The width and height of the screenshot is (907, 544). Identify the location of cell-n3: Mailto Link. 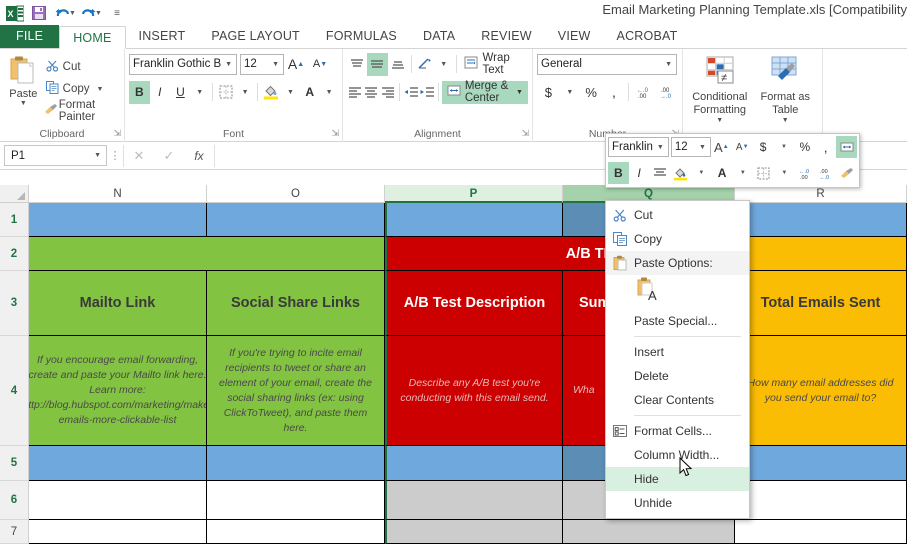
(118, 303).